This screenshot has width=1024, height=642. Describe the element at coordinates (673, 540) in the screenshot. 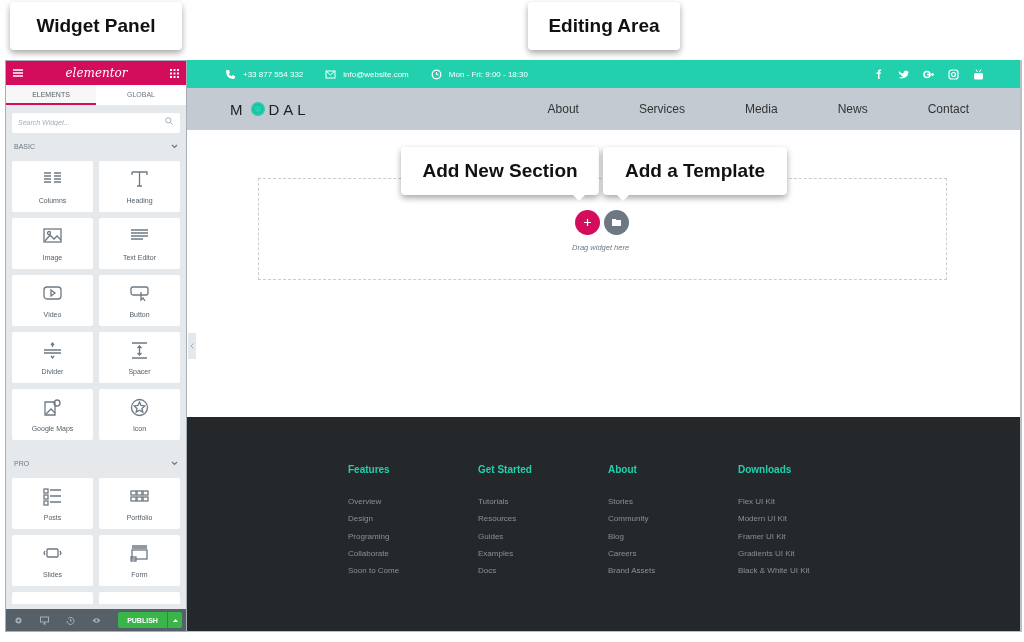

I see `footer-link: Blog` at that location.